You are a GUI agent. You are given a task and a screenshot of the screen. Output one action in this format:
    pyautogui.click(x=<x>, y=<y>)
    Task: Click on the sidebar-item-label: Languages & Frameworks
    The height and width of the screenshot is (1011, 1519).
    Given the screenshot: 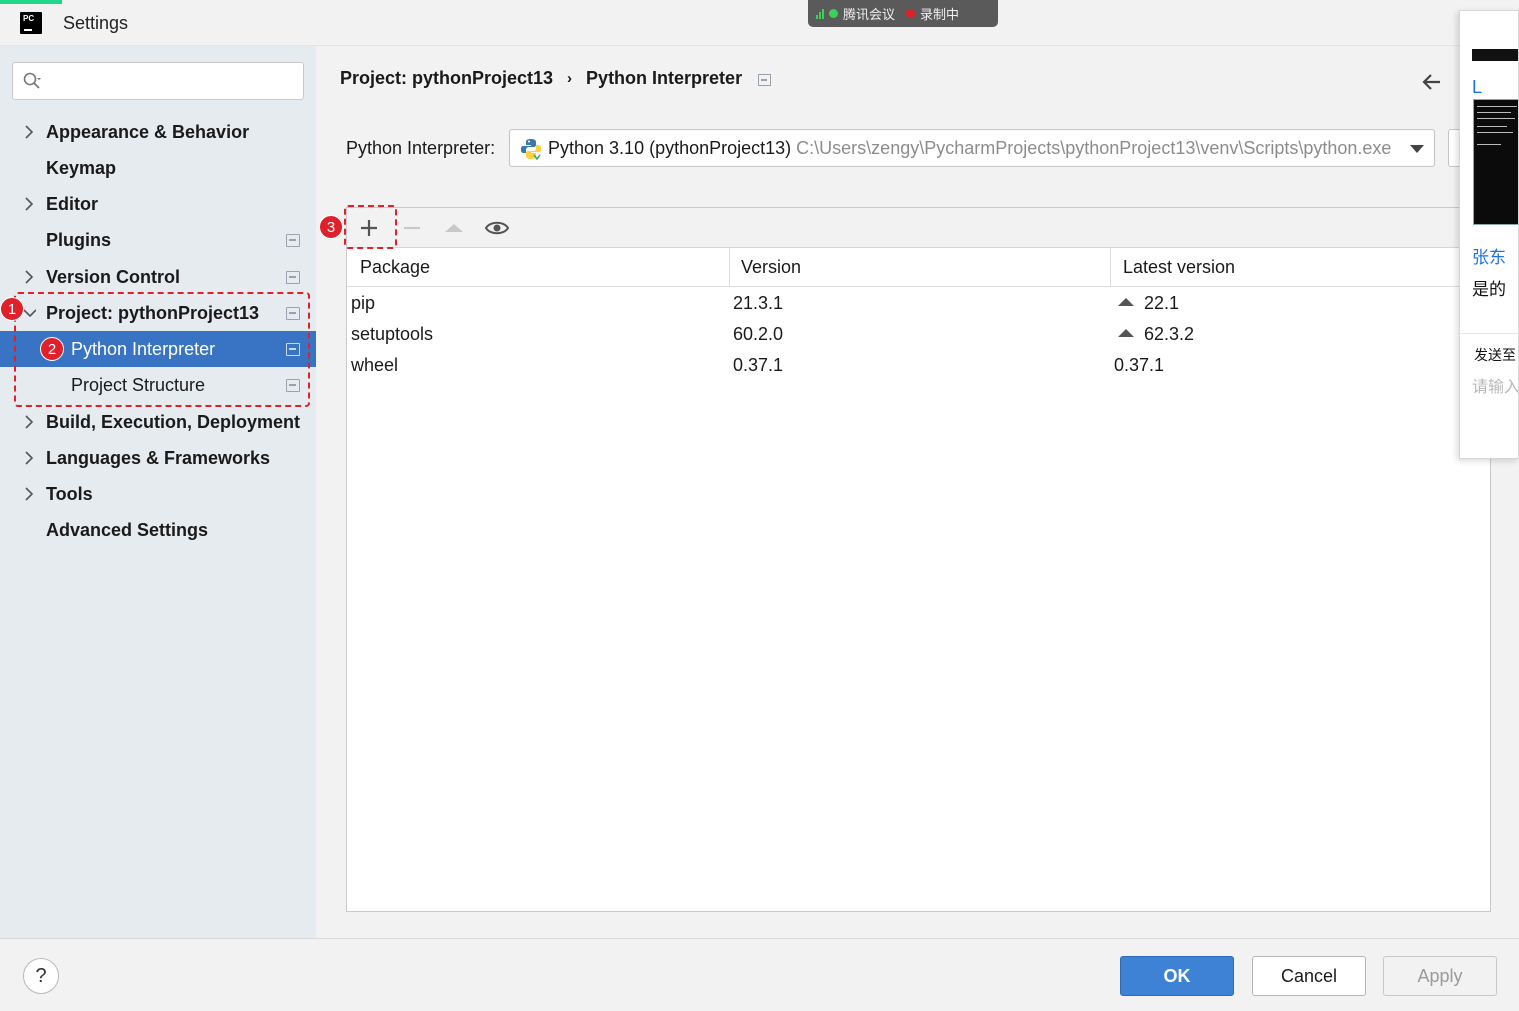 What is the action you would take?
    pyautogui.click(x=158, y=458)
    